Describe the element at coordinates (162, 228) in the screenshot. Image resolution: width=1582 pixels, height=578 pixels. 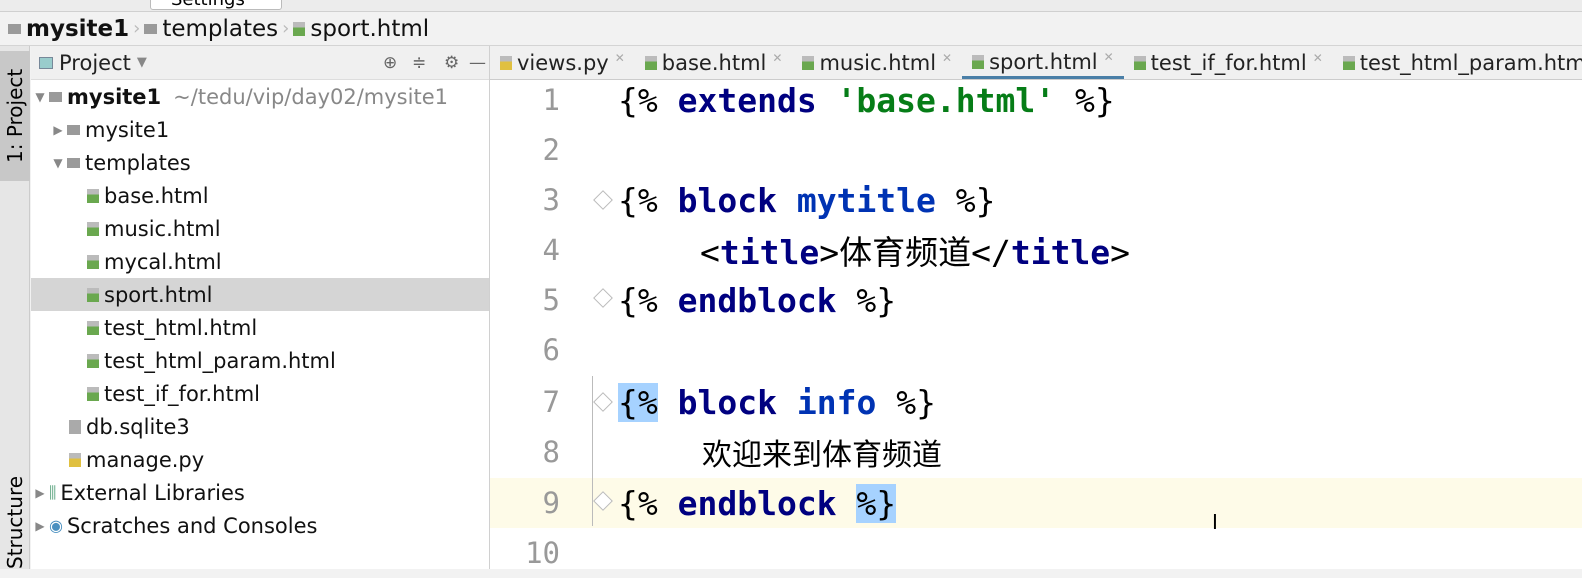
I see `tree-item-label: music.html` at that location.